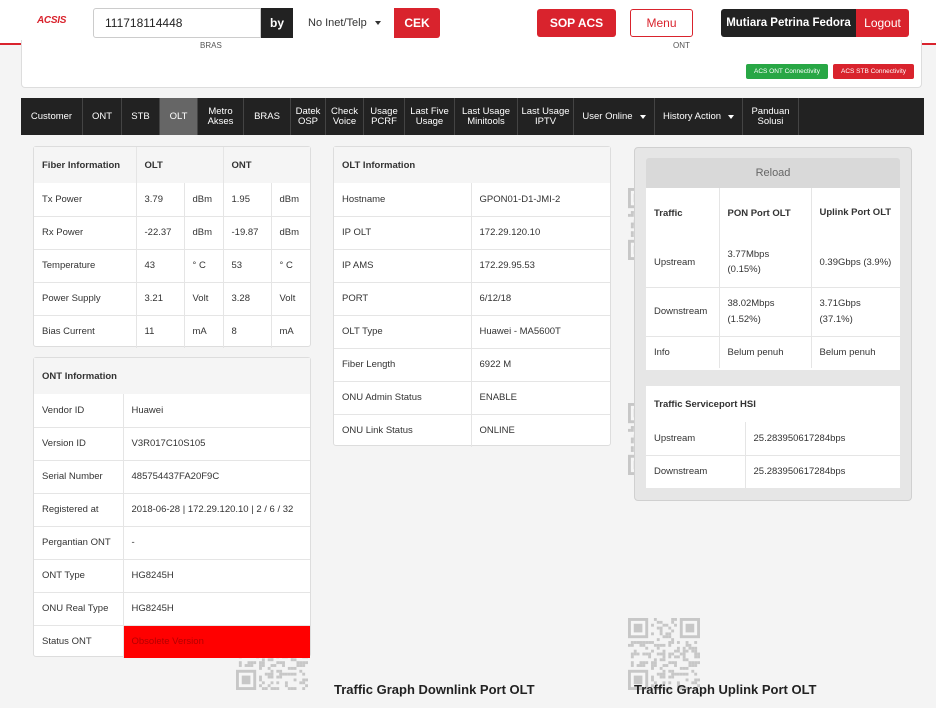  I want to click on table-row: ONU Real Type HG8245H, so click(172, 608).